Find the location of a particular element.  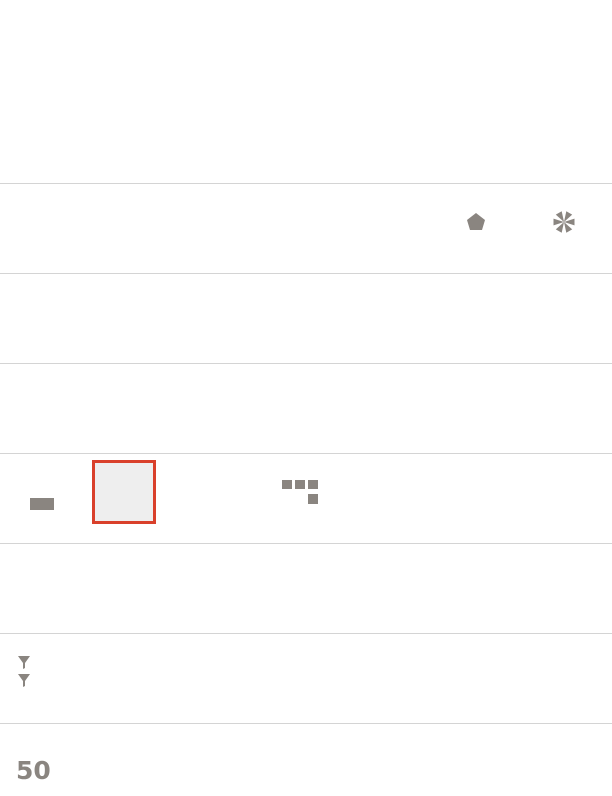

grouped-bar-chart-button is located at coordinates (124, 42).